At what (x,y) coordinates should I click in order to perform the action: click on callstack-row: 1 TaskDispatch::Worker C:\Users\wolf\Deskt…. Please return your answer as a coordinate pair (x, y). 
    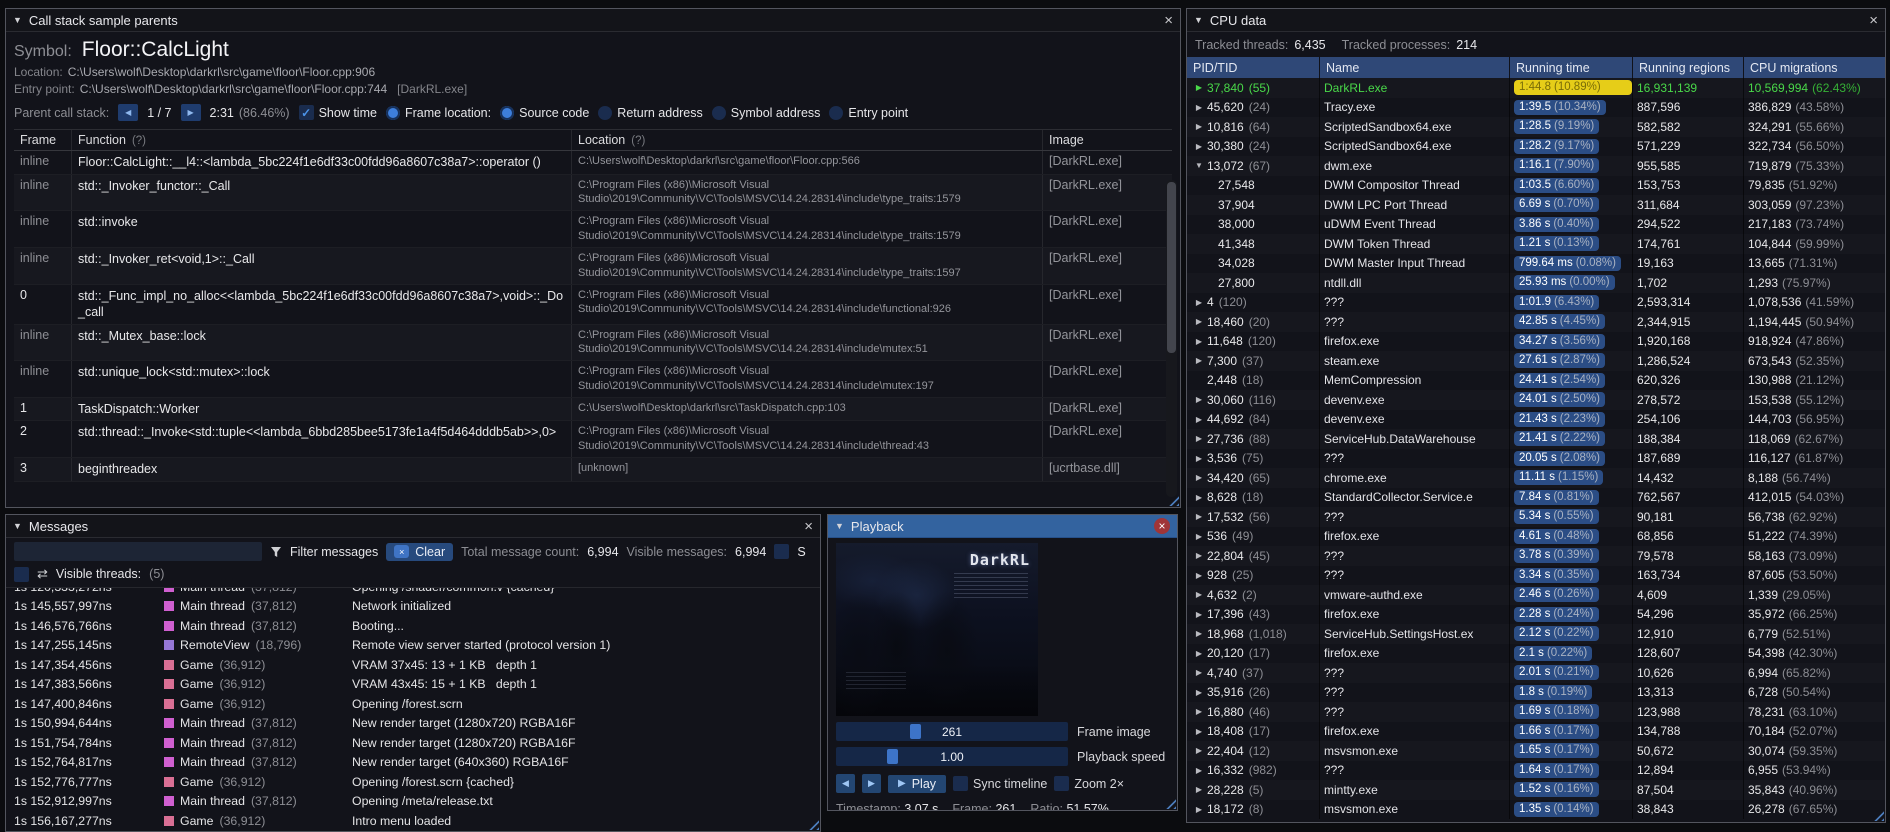
    Looking at the image, I should click on (593, 409).